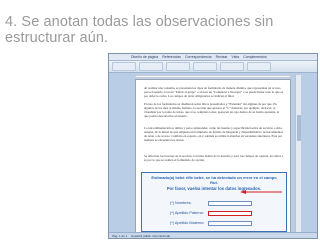 This screenshot has width=320, height=240. Describe the element at coordinates (187, 222) in the screenshot. I see `form-label: (*) Apellido Materno:` at that location.